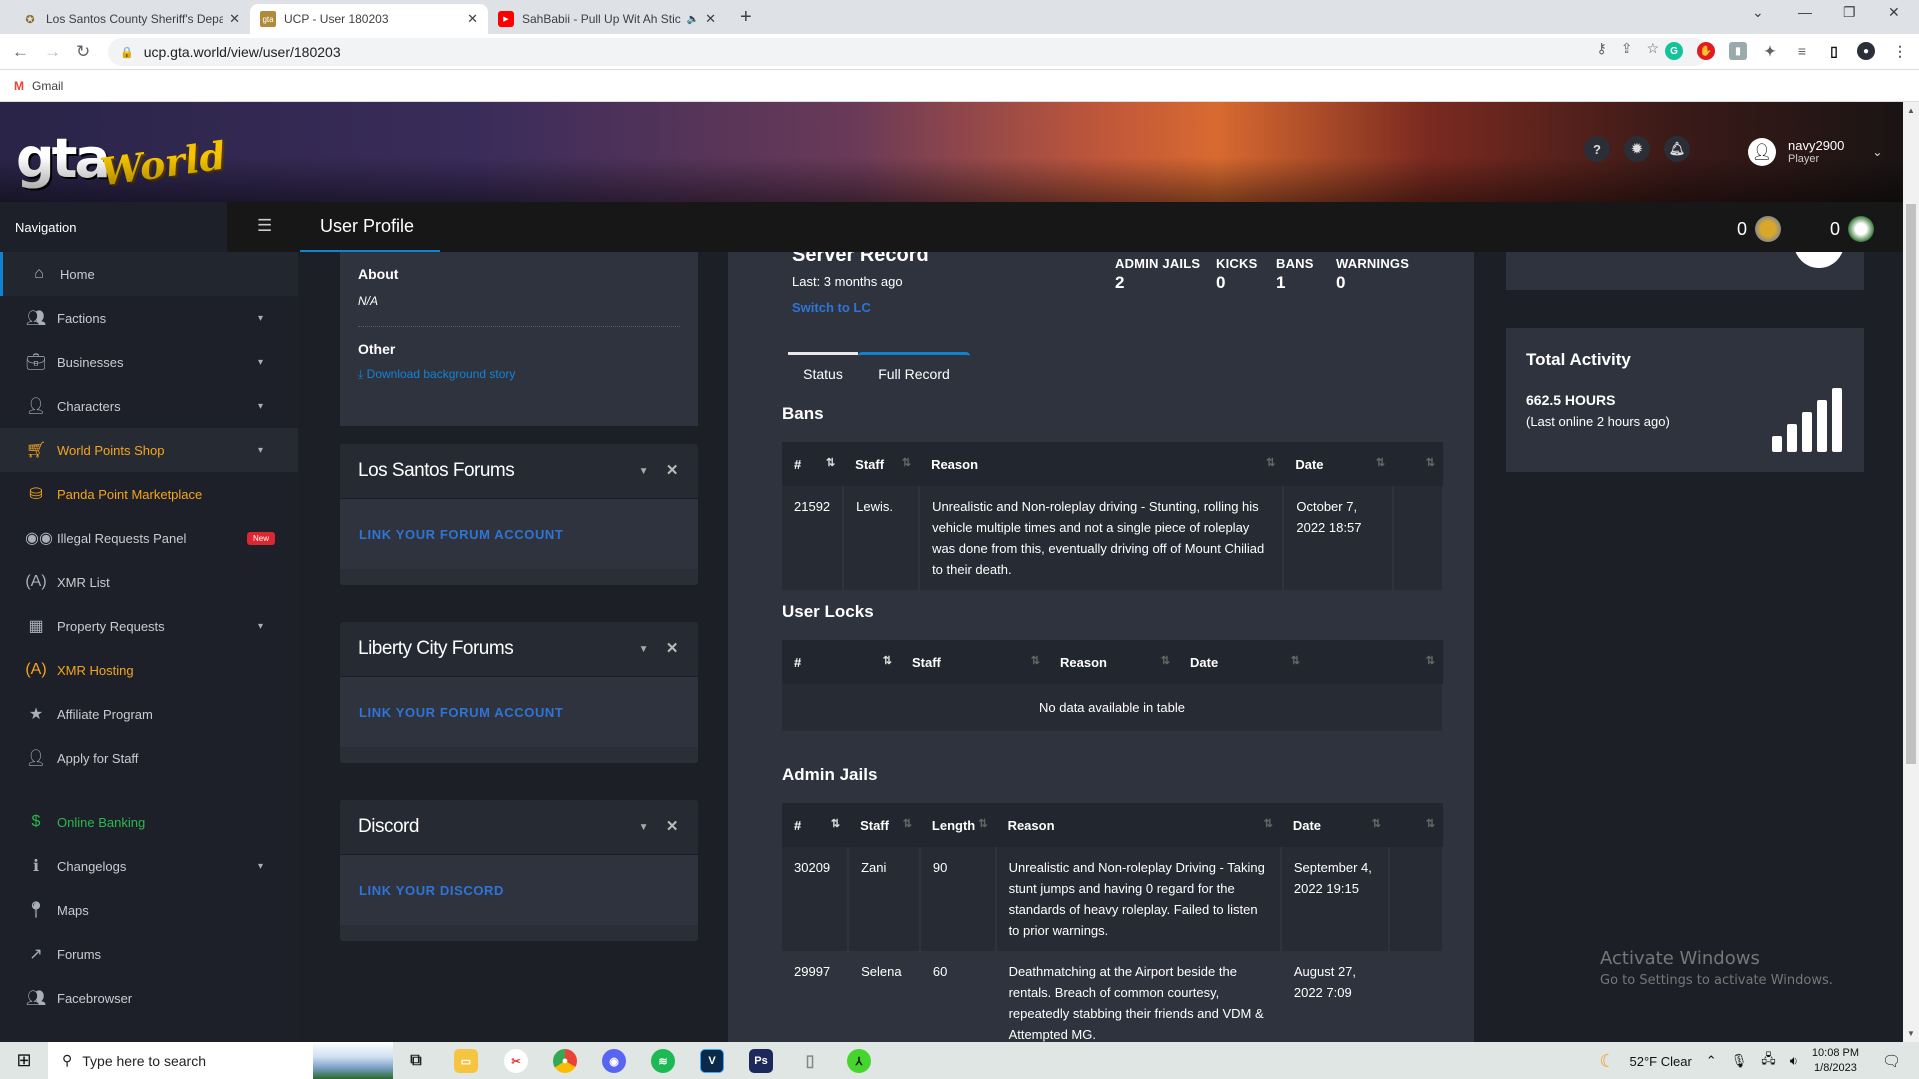  What do you see at coordinates (1738, 51) in the screenshot?
I see `extension-icon: ▮` at bounding box center [1738, 51].